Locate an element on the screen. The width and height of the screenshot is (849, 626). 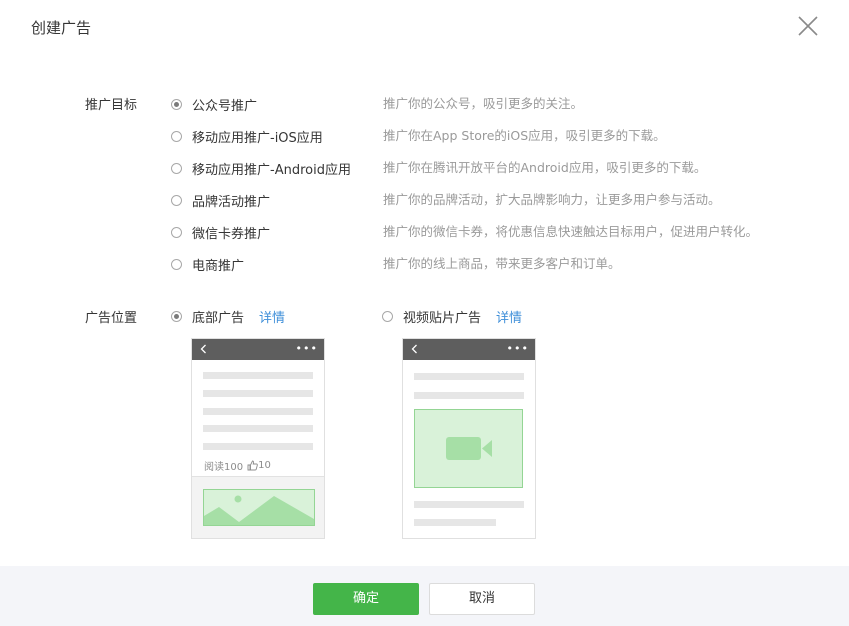
cancel-button: 取消 is located at coordinates (482, 599).